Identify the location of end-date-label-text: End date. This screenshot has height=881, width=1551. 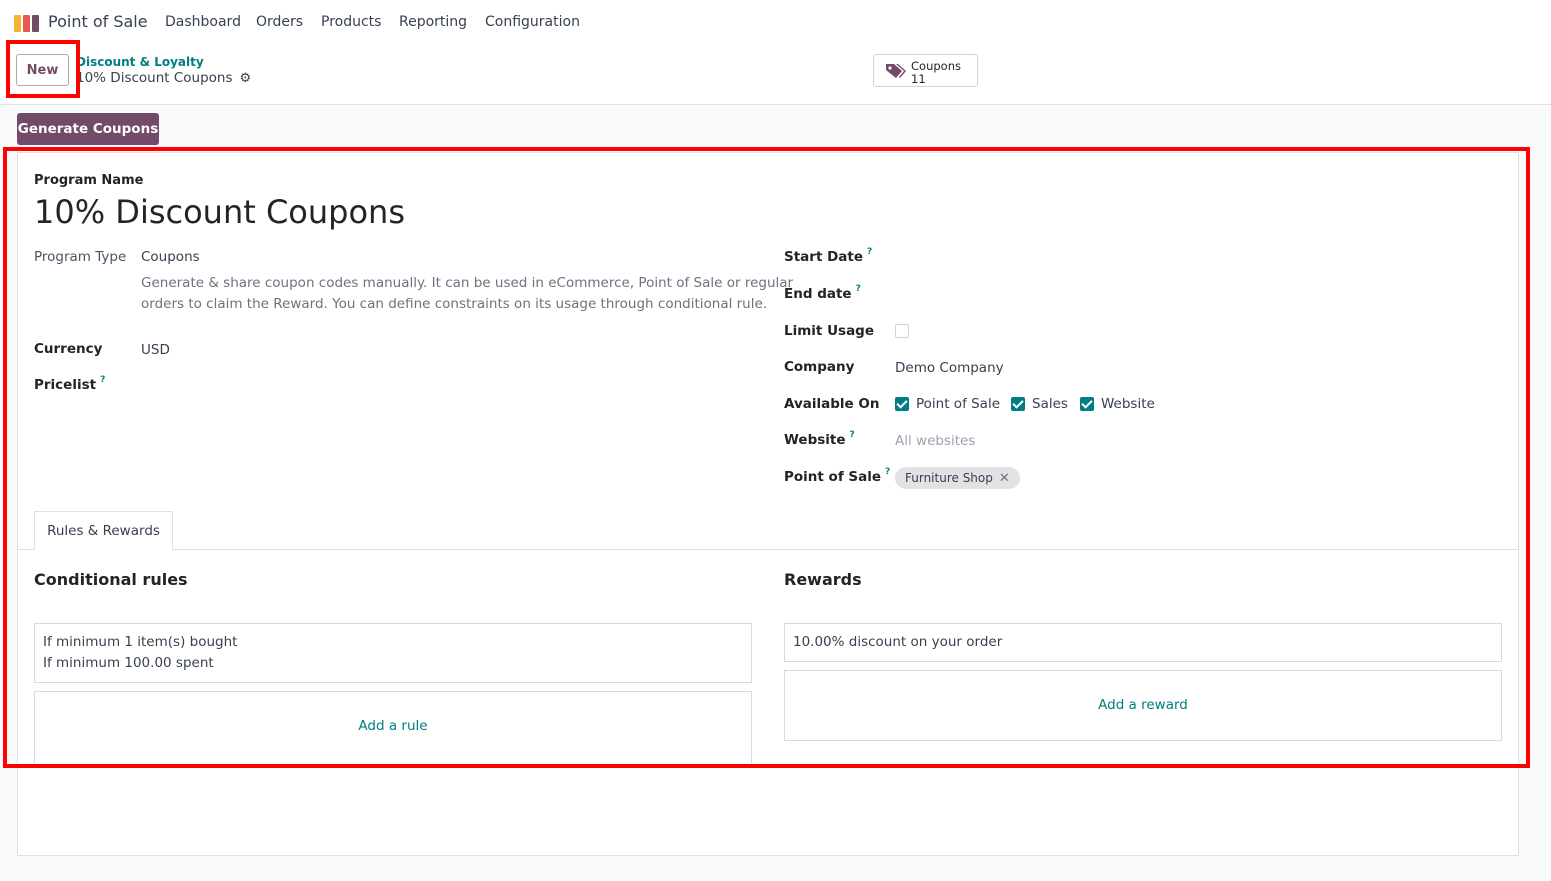
(818, 294).